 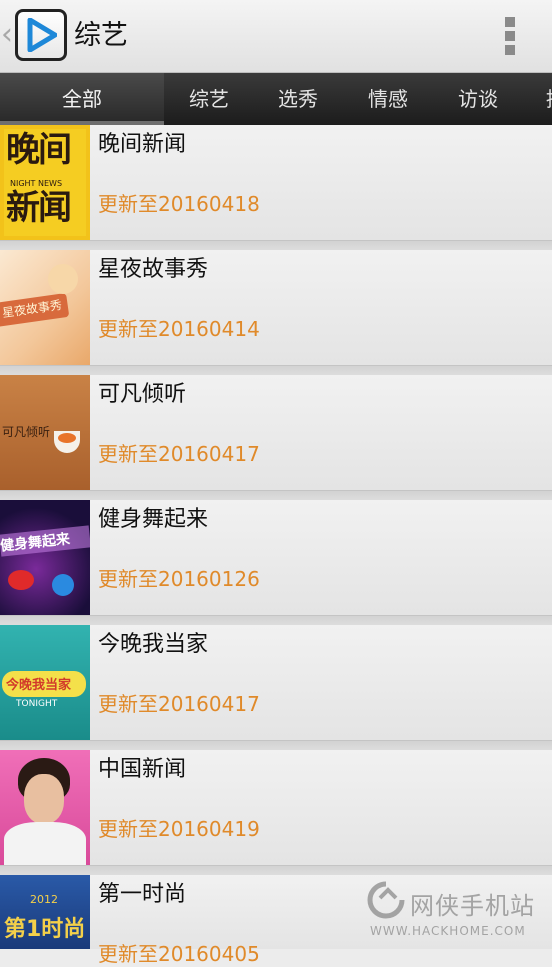 I want to click on chevron-left-icon: ‹, so click(x=7, y=36).